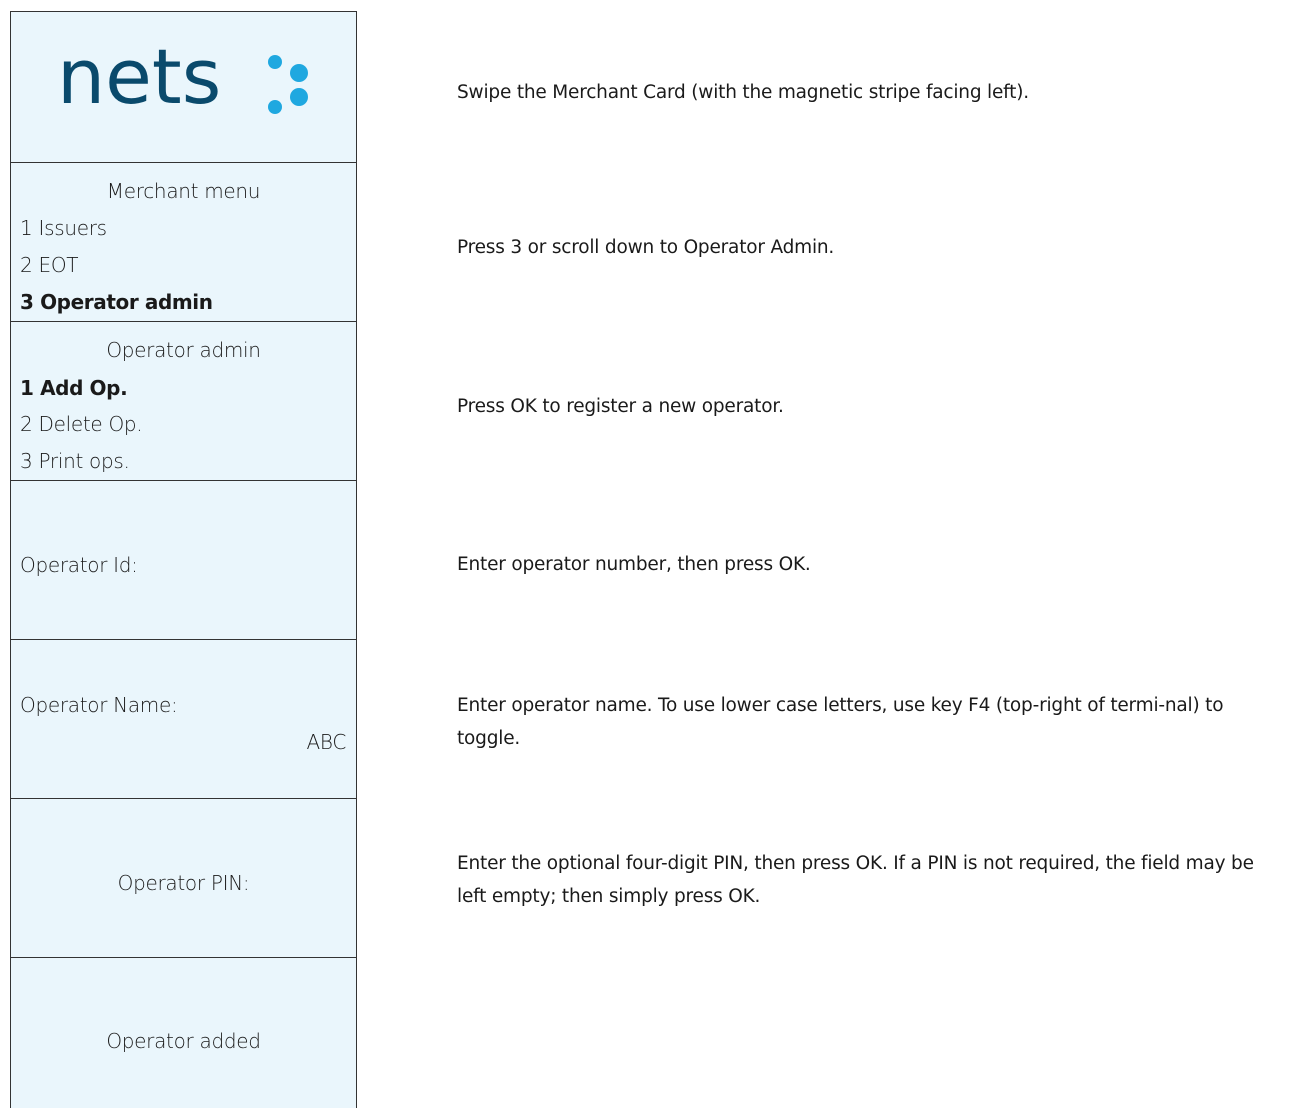 The image size is (1290, 1108). What do you see at coordinates (183, 350) in the screenshot?
I see `operator-admin-title: Operator admin` at bounding box center [183, 350].